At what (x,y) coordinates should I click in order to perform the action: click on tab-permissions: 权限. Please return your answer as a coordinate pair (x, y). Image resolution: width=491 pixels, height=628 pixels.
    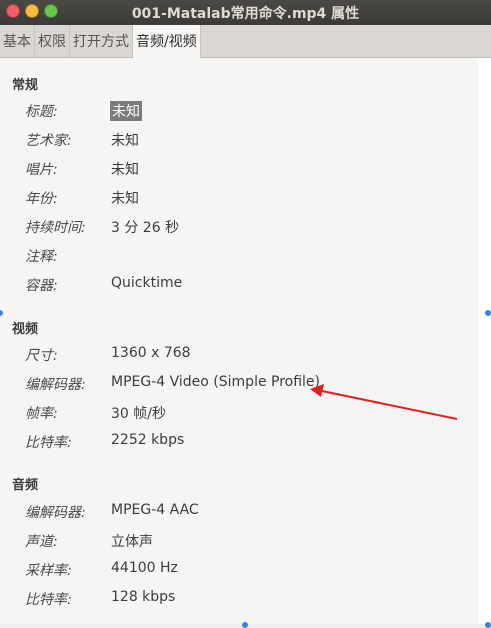
    Looking at the image, I should click on (52, 41).